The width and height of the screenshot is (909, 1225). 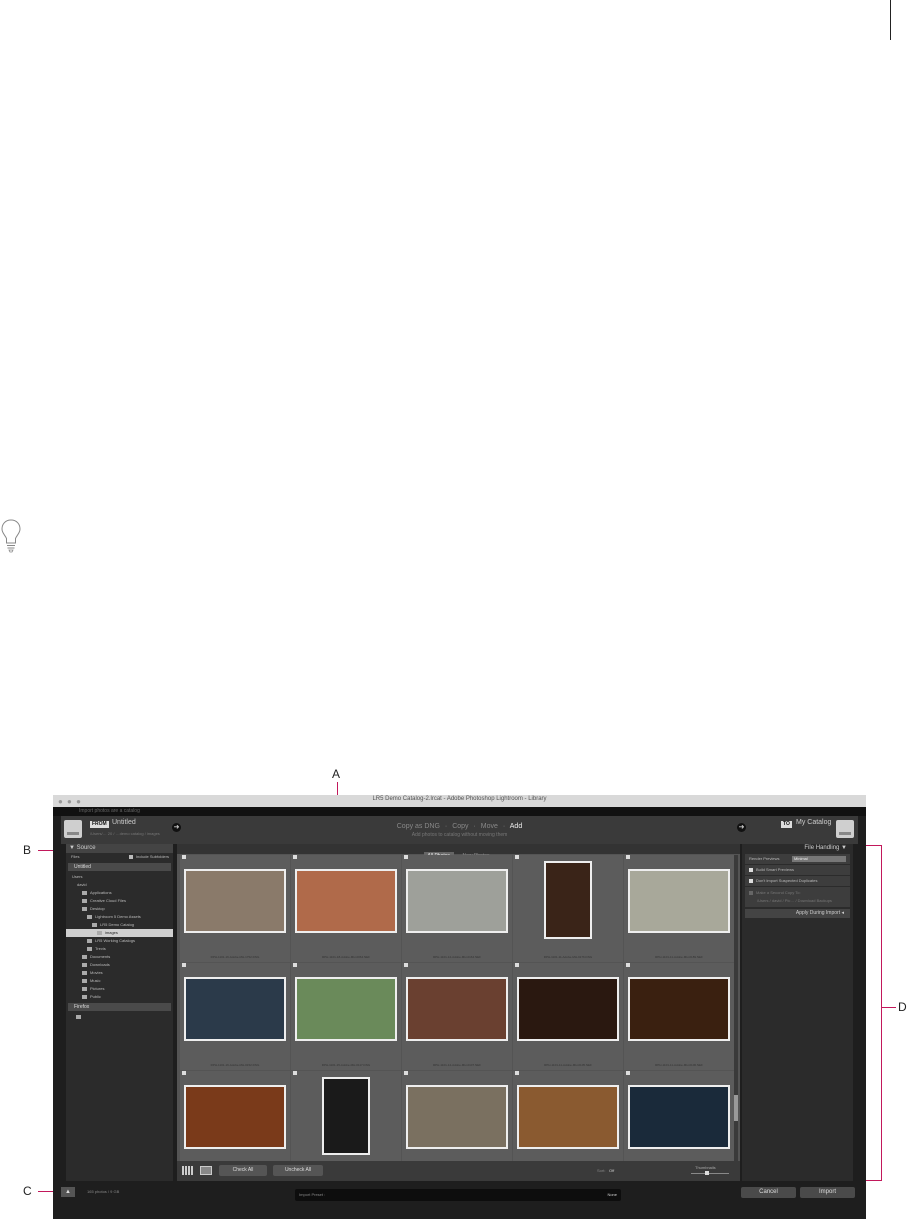 I want to click on folder-tree-row: Music, so click(x=119, y=981).